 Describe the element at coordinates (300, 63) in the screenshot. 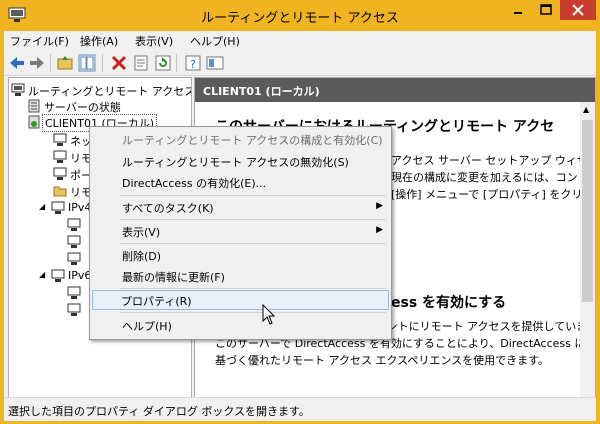

I see `toolbar: ?` at that location.